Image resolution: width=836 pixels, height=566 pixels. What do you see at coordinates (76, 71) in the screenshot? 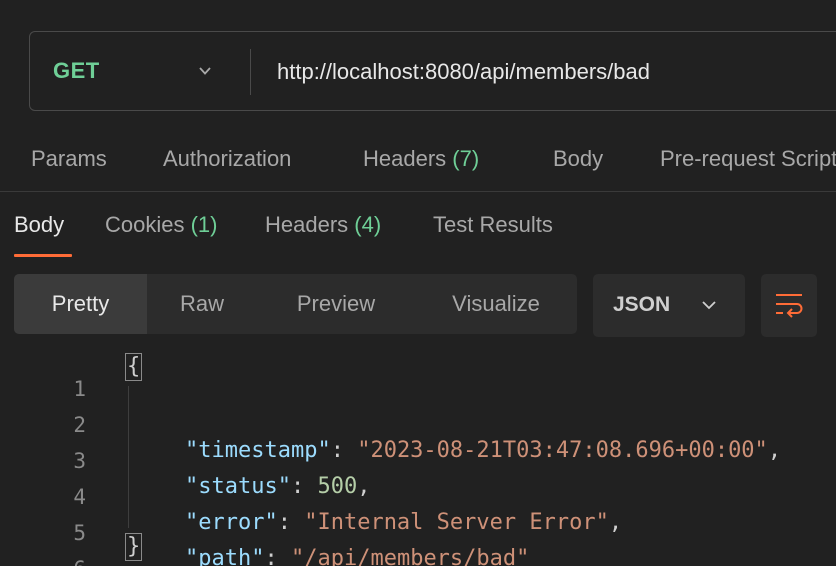
I see `method-select: GET` at bounding box center [76, 71].